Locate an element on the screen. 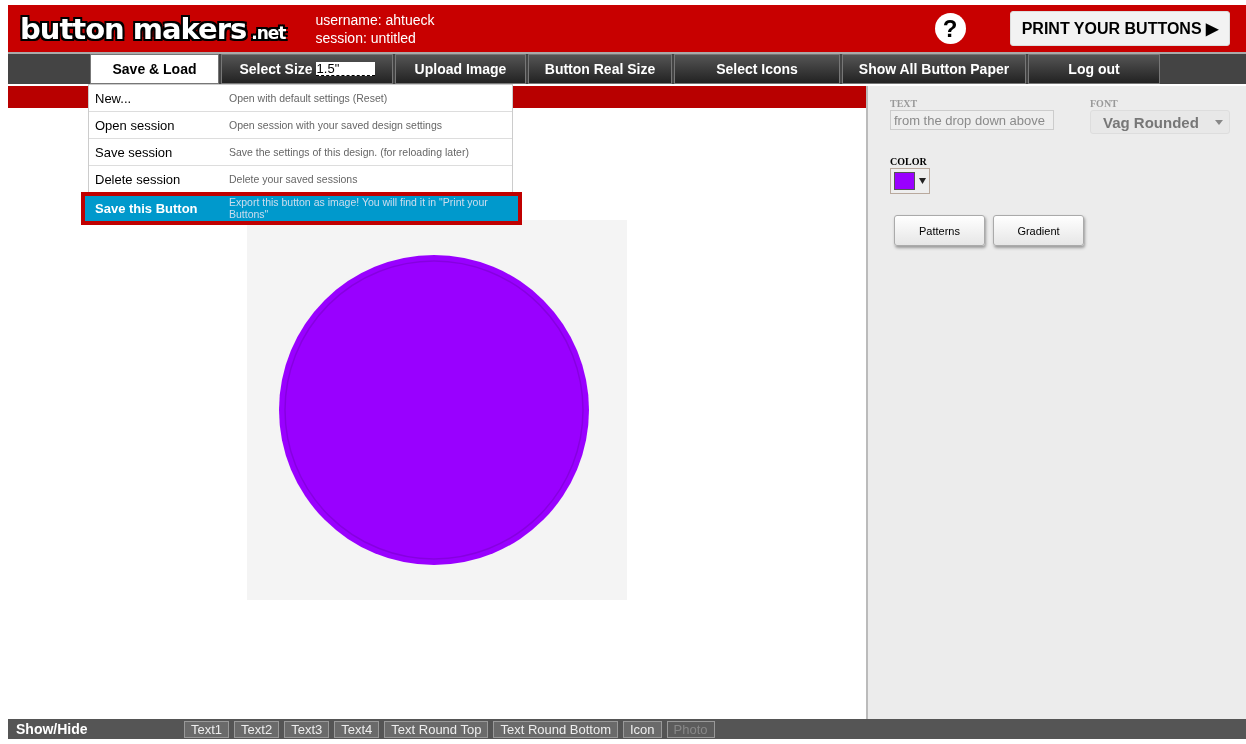  help-button: ? is located at coordinates (950, 28).